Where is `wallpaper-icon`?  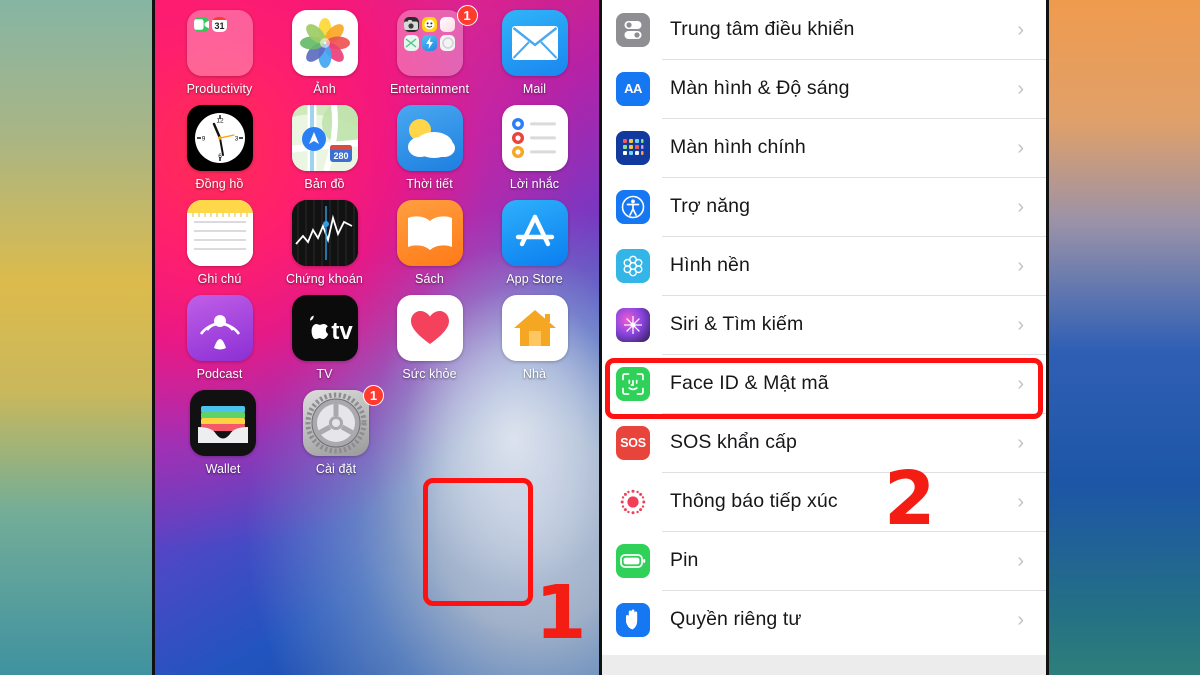 wallpaper-icon is located at coordinates (633, 265).